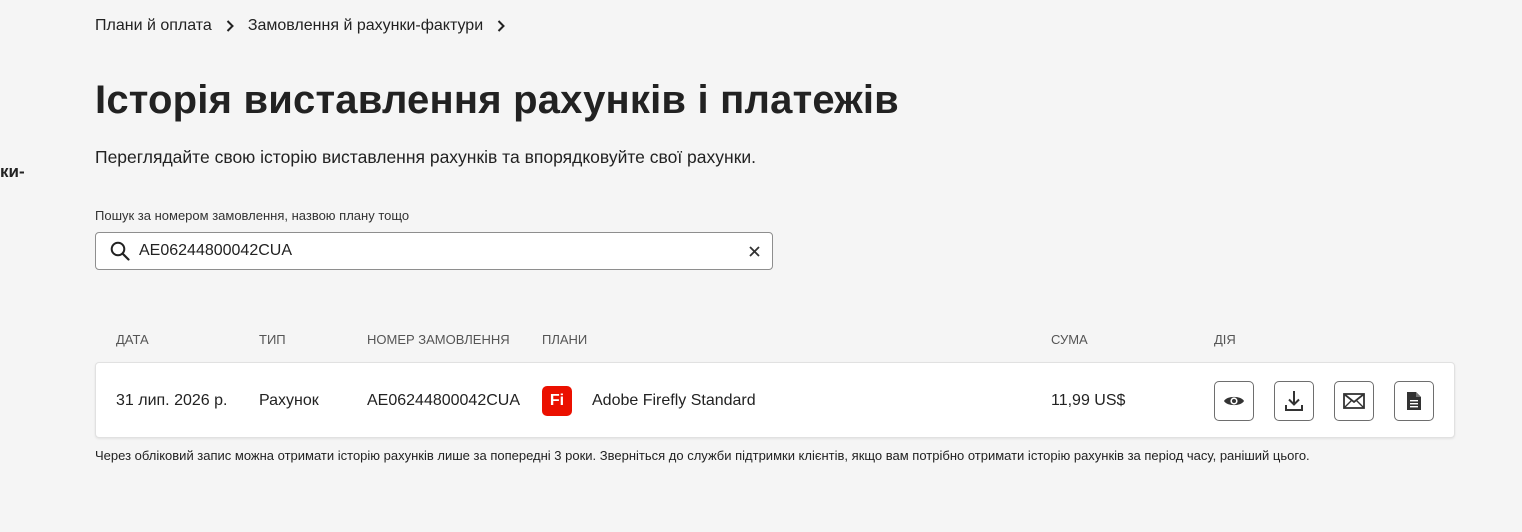 This screenshot has width=1522, height=532. I want to click on search-field, so click(434, 251).